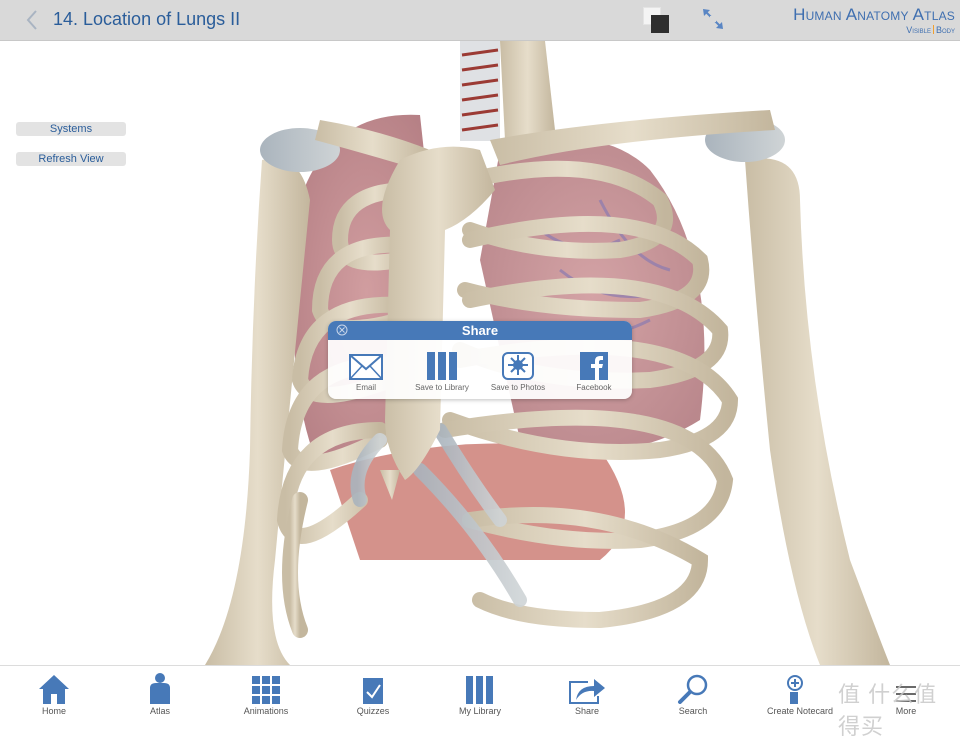 The height and width of the screenshot is (741, 960). I want to click on brand-sub-left: Visible, so click(918, 30).